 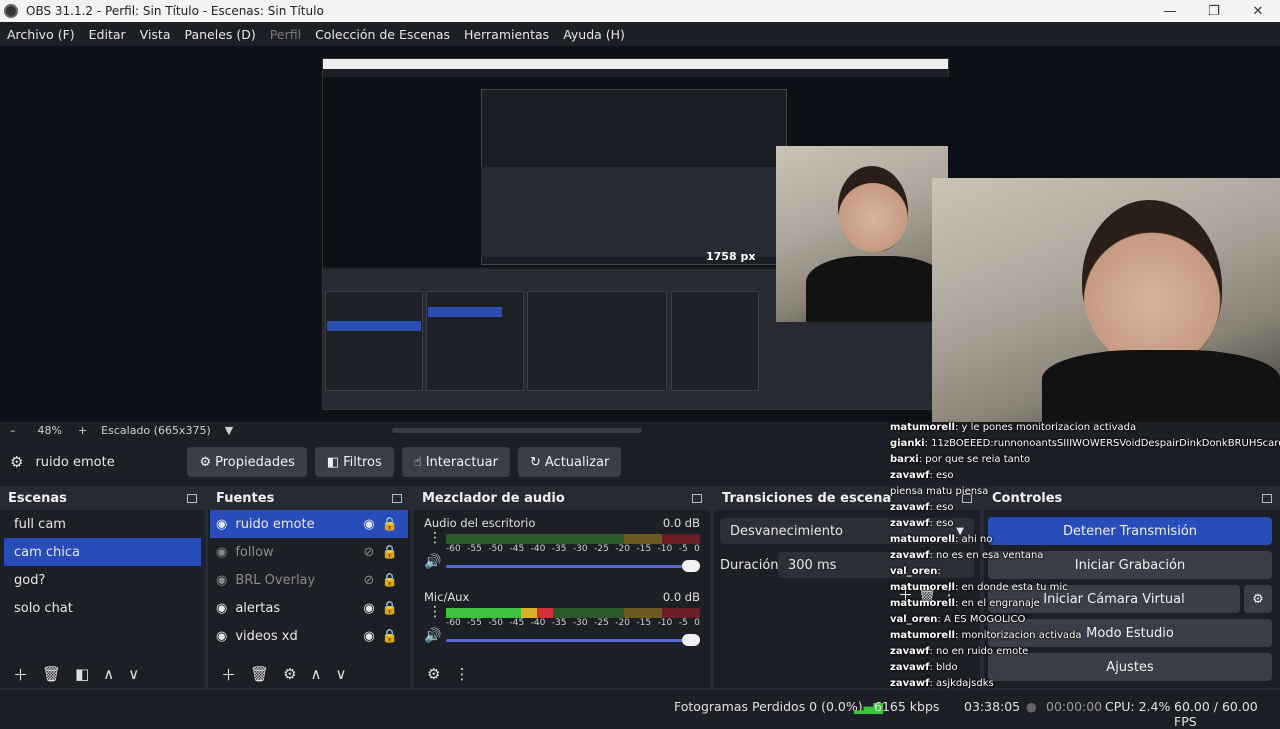 What do you see at coordinates (285, 34) in the screenshot?
I see `menu-perfil: Perfil` at bounding box center [285, 34].